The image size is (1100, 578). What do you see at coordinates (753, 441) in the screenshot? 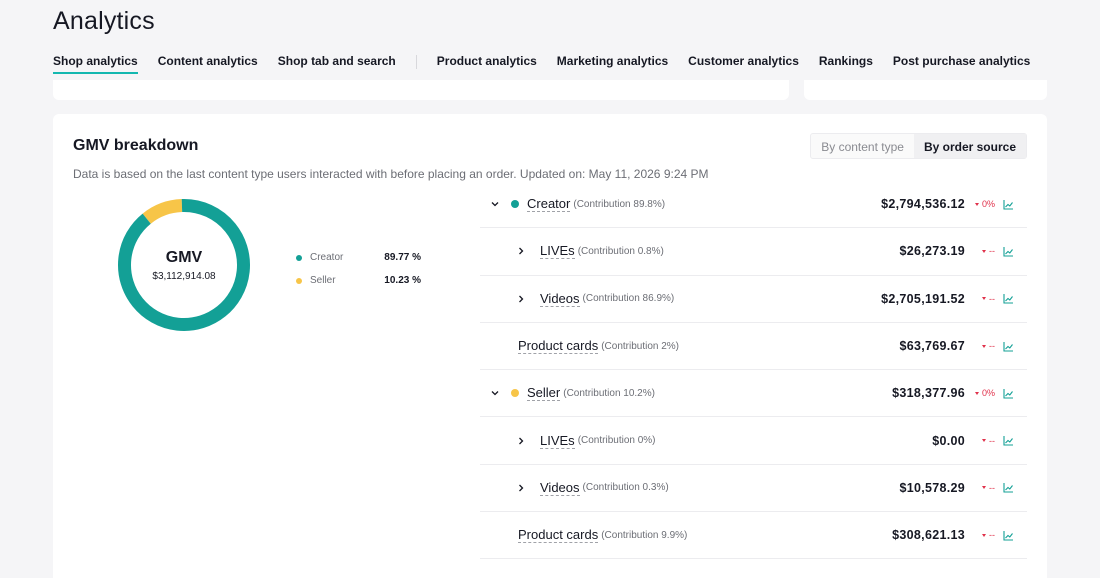
I see `table-row: LIVEs (Contribution 0%) $0.00 --` at bounding box center [753, 441].